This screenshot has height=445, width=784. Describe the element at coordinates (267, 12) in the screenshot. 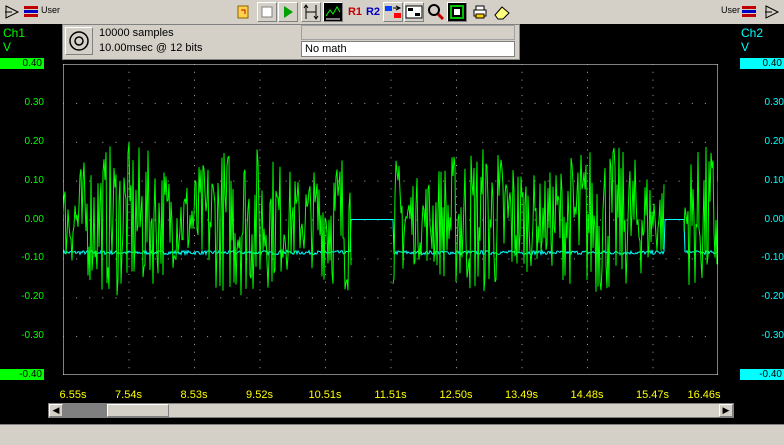

I see `stop-icon` at that location.